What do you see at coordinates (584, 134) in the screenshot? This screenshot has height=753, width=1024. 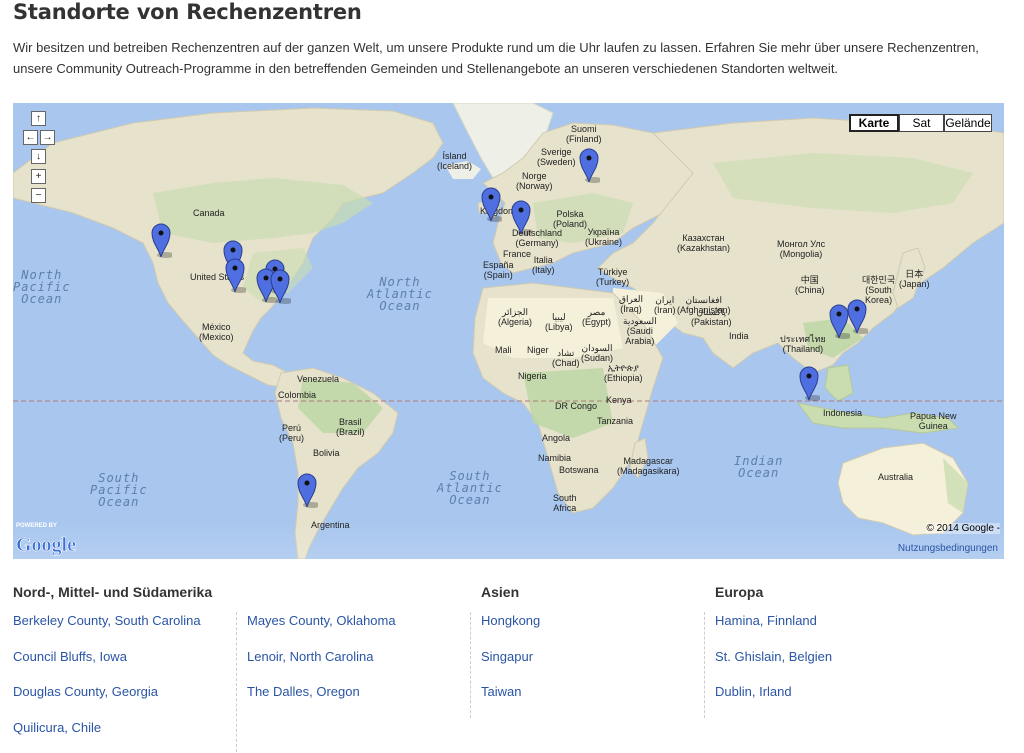 I see `label-suomi: Suomi (Finland)` at bounding box center [584, 134].